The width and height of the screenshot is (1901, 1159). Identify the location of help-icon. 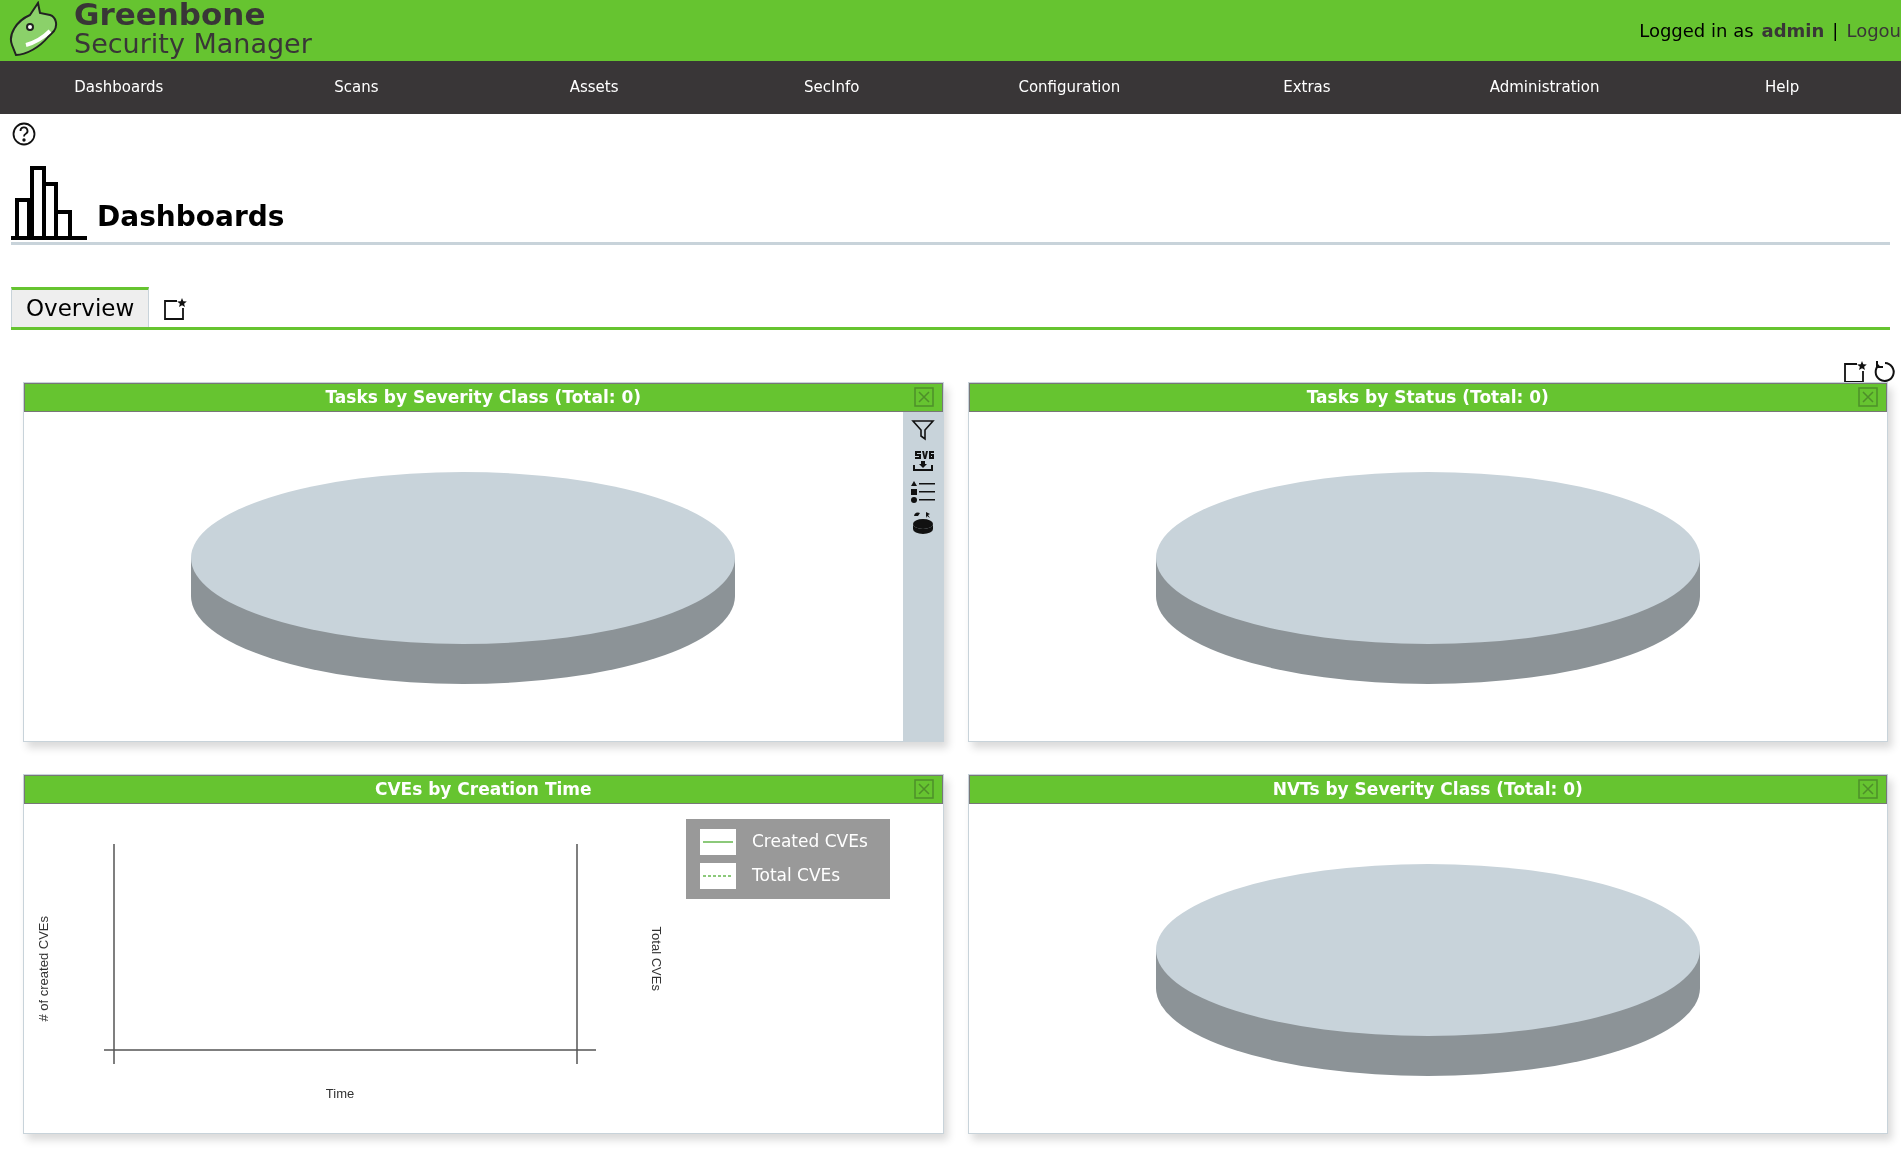
(24, 134).